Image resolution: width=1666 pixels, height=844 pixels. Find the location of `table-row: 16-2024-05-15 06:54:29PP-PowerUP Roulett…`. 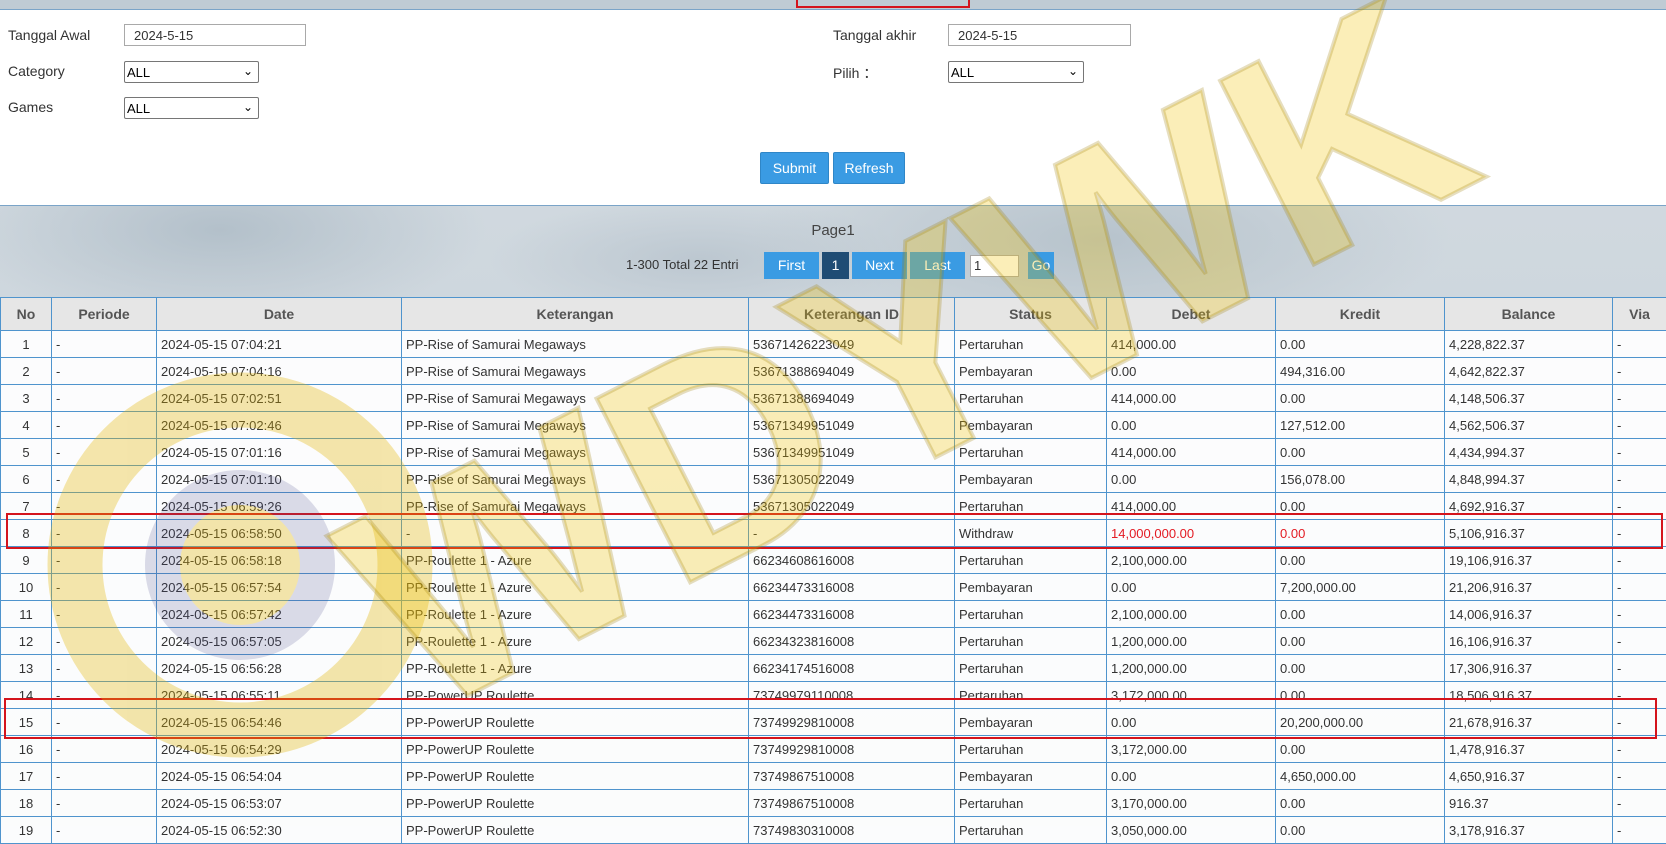

table-row: 16-2024-05-15 06:54:29PP-PowerUP Roulett… is located at coordinates (833, 749).